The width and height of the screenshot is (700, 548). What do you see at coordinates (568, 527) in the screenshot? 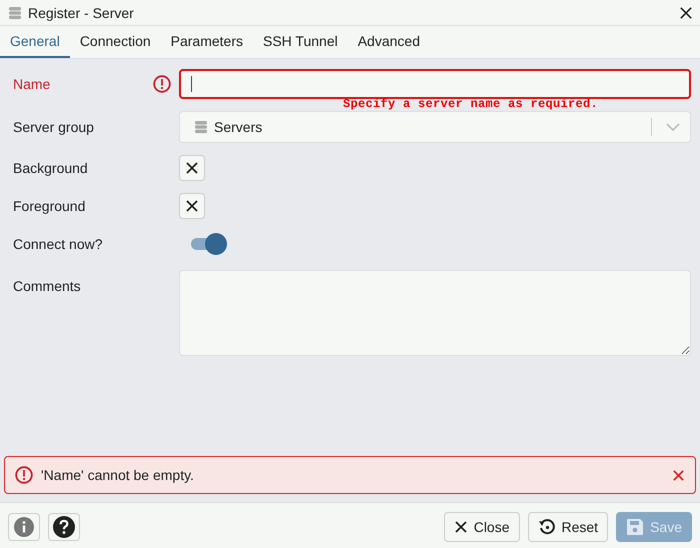
I see `reset-button: Reset` at bounding box center [568, 527].